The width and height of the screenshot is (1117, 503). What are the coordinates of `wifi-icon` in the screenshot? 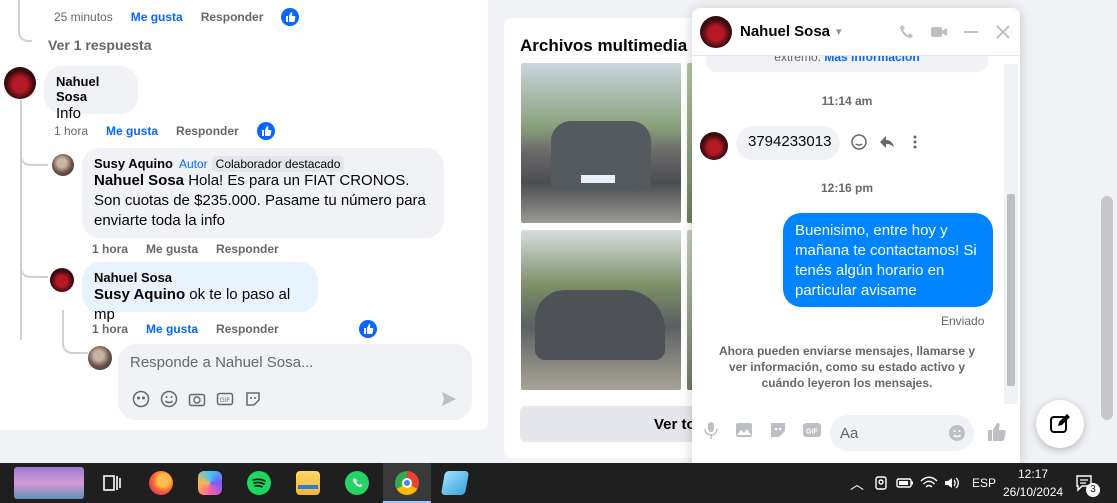 It's located at (929, 483).